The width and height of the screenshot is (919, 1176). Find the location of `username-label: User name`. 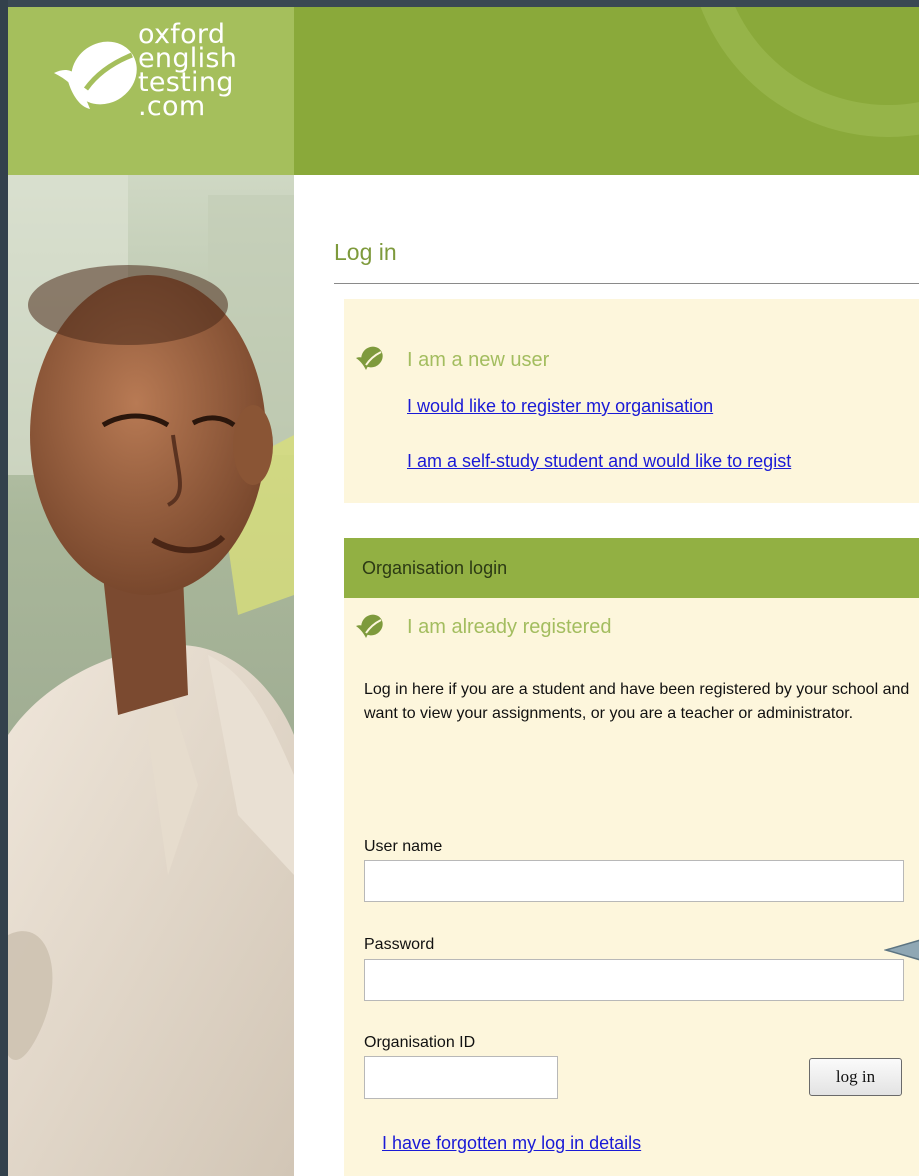

username-label: User name is located at coordinates (403, 846).